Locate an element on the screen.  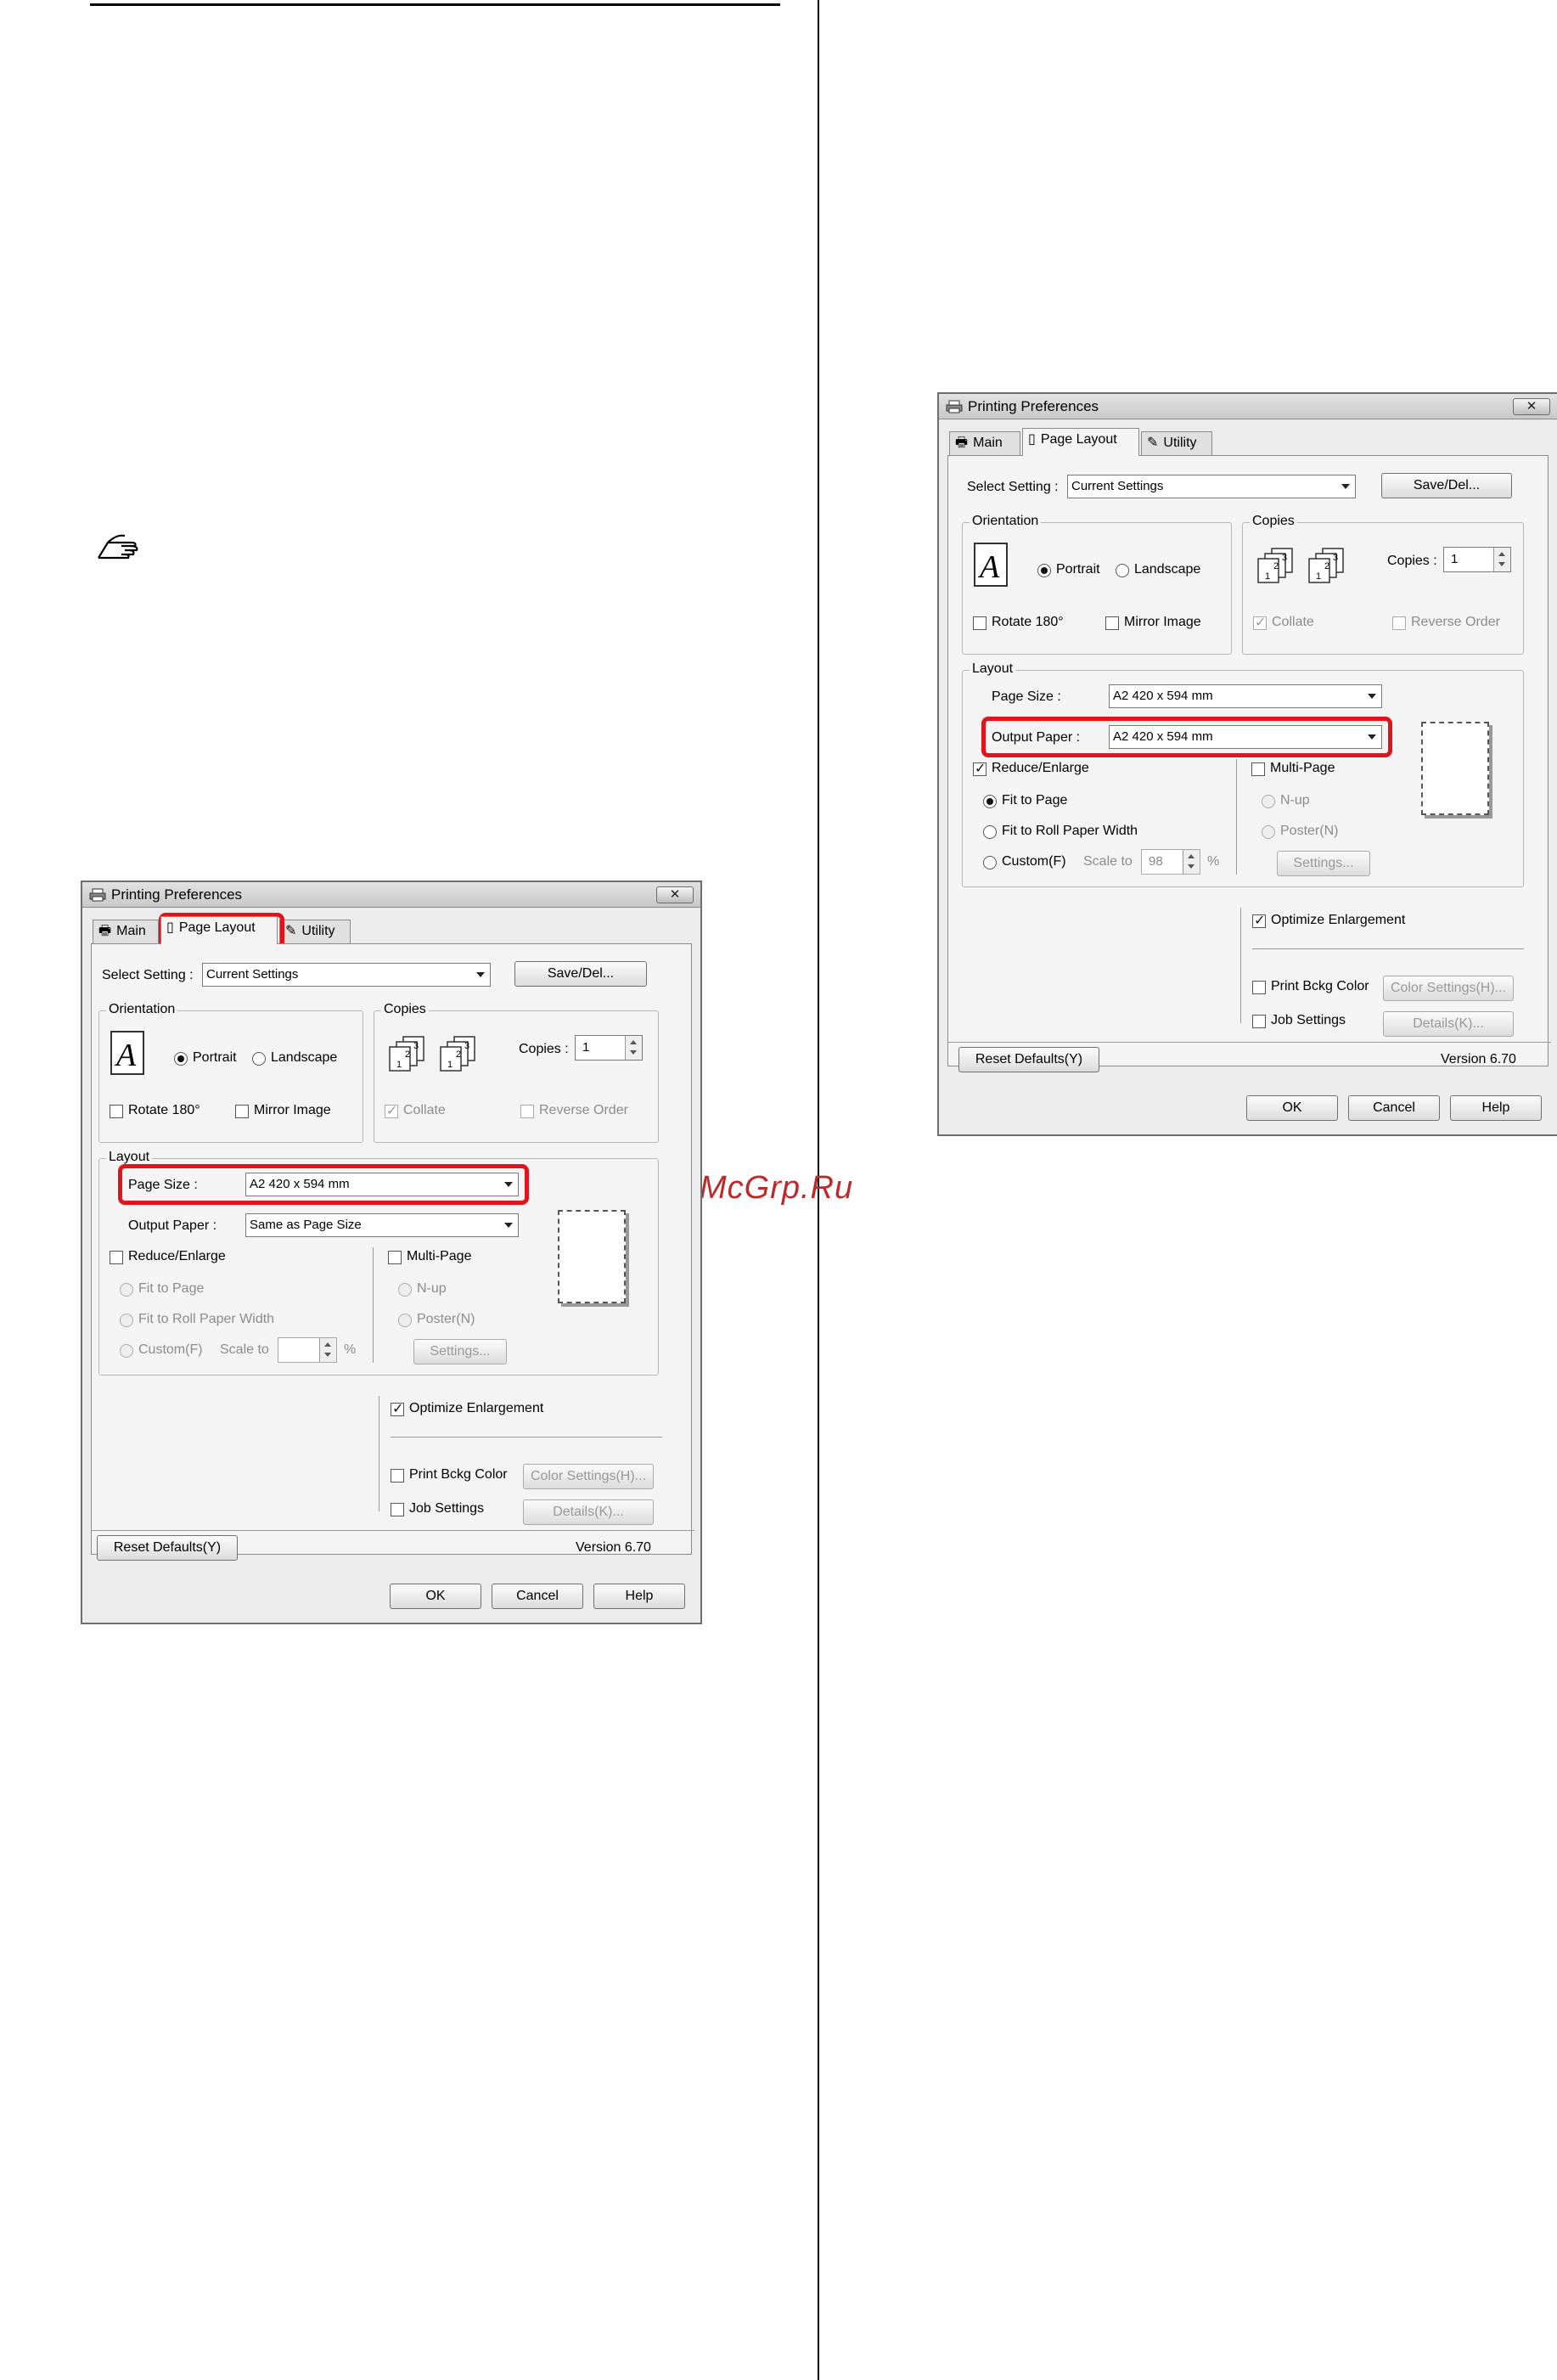
portrait-page-icon: A is located at coordinates (127, 1053).